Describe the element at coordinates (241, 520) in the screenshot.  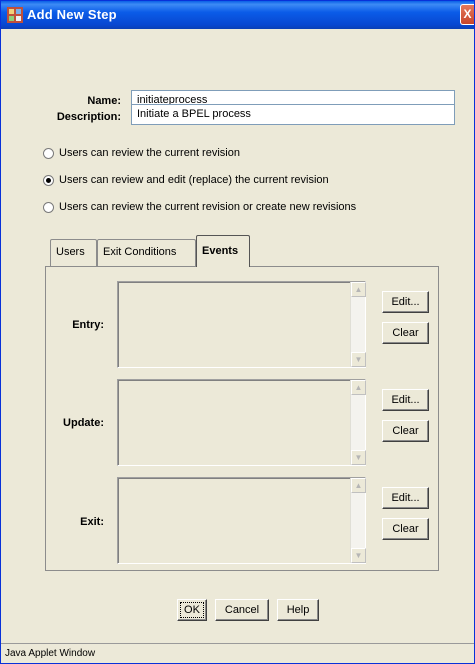
I see `exit-textarea: ▲ ▼` at that location.